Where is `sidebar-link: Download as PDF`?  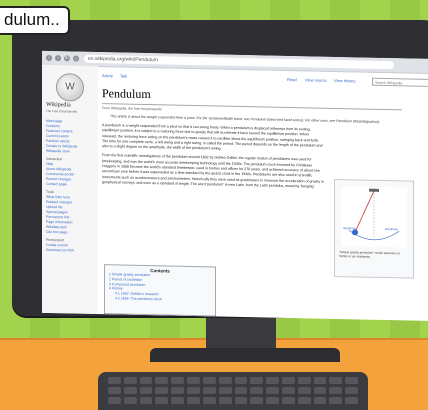
sidebar-link: Download as PDF is located at coordinates (71, 251).